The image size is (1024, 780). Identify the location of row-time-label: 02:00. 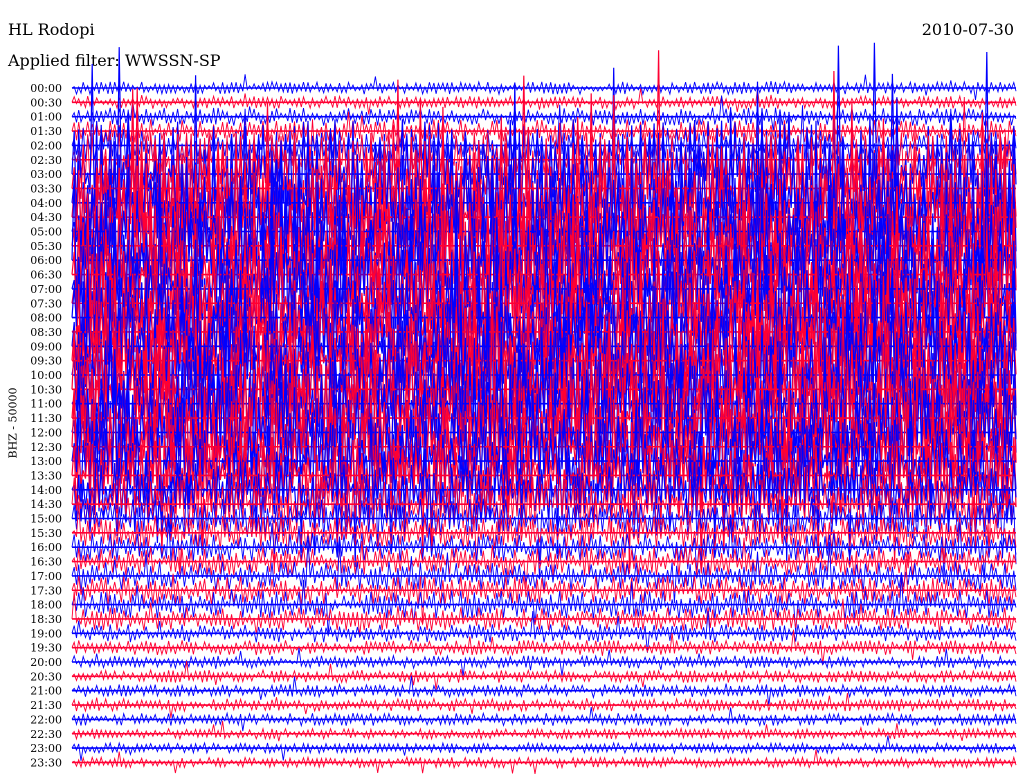
(46, 145).